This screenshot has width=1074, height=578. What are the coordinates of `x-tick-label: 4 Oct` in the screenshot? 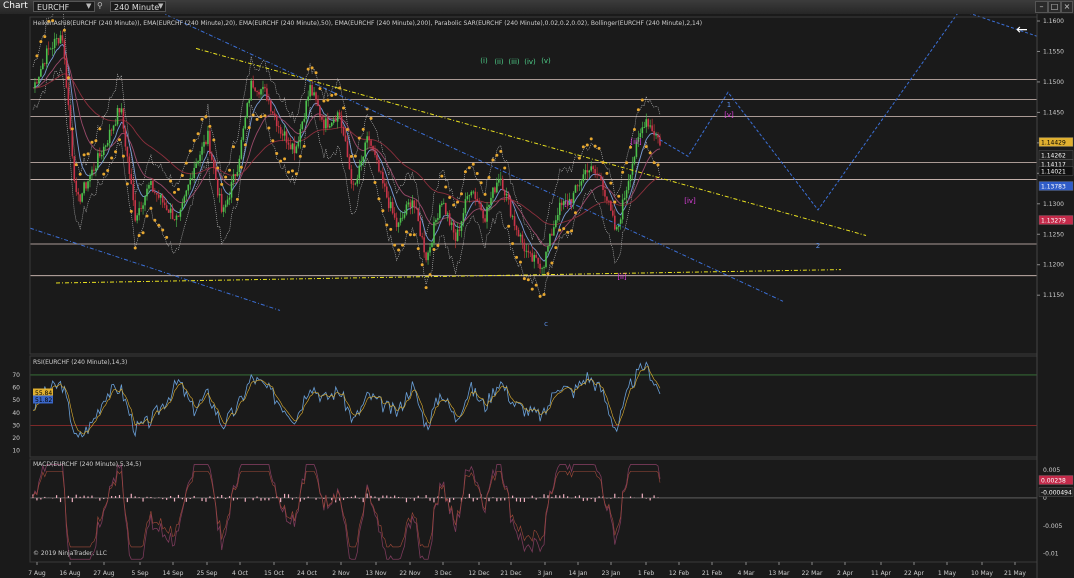 It's located at (240, 573).